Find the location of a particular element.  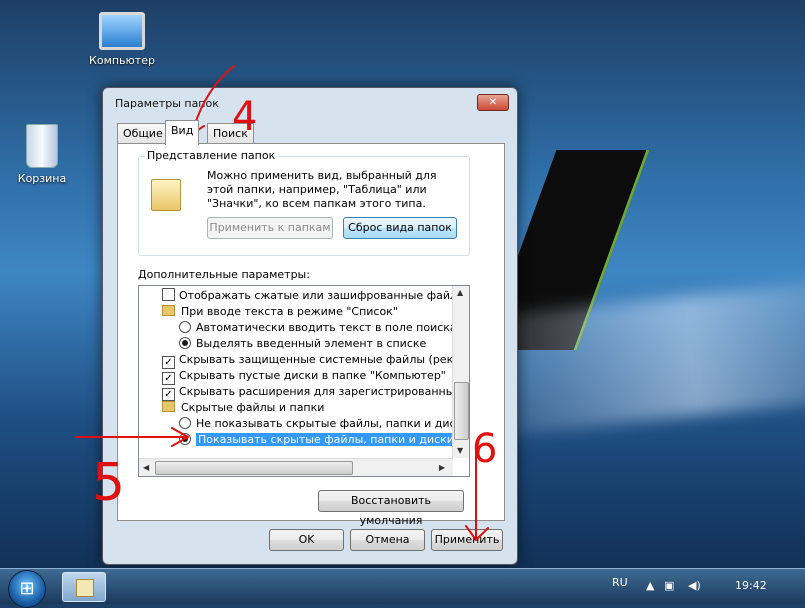

scroll-down-icon: ▼ is located at coordinates (460, 450).